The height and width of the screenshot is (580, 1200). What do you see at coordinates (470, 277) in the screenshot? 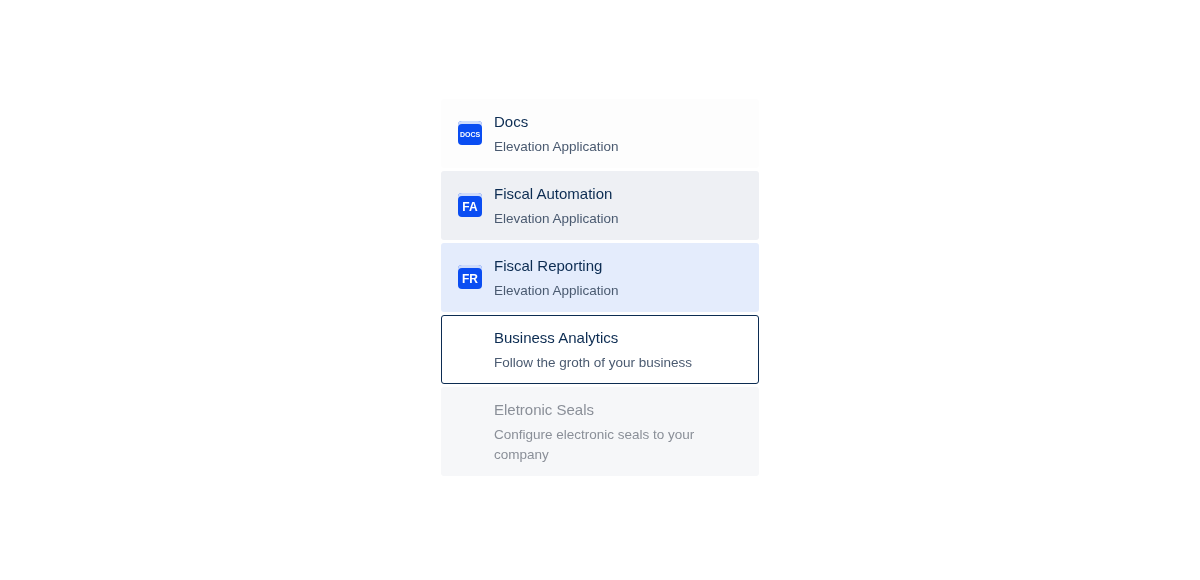
I see `app-icon: FR` at bounding box center [470, 277].